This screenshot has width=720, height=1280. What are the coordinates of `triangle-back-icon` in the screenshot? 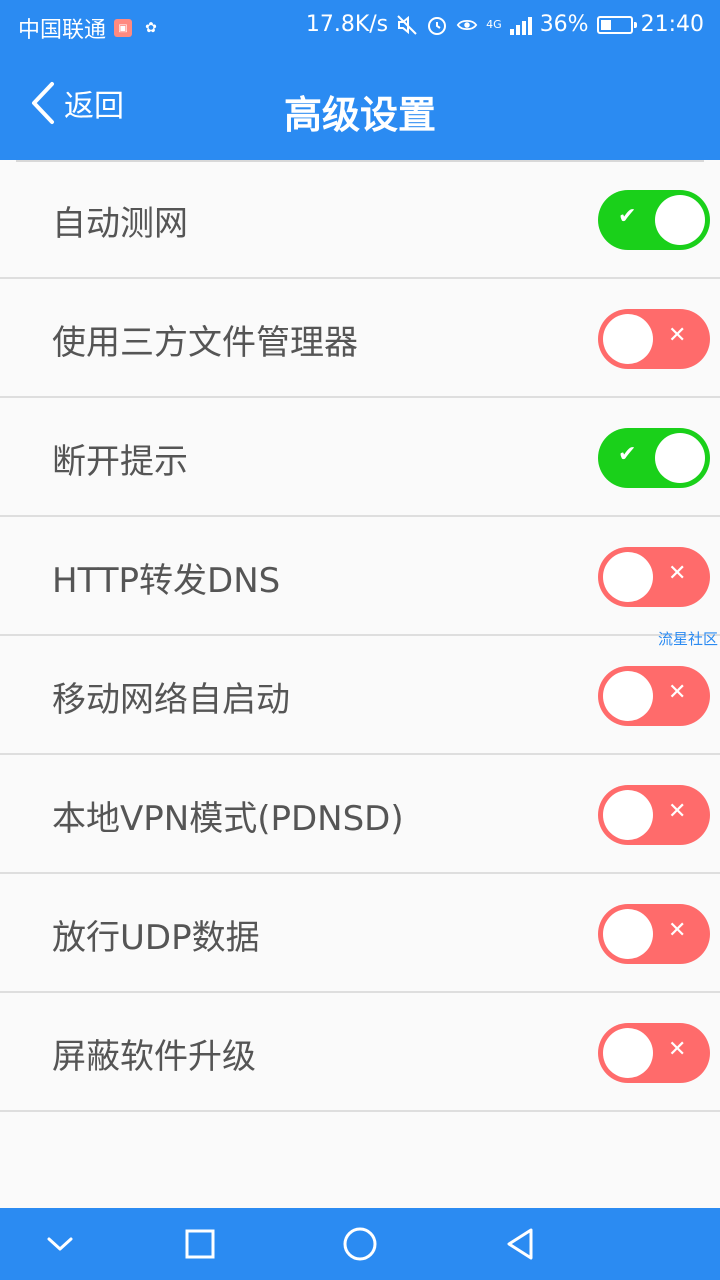 It's located at (520, 1244).